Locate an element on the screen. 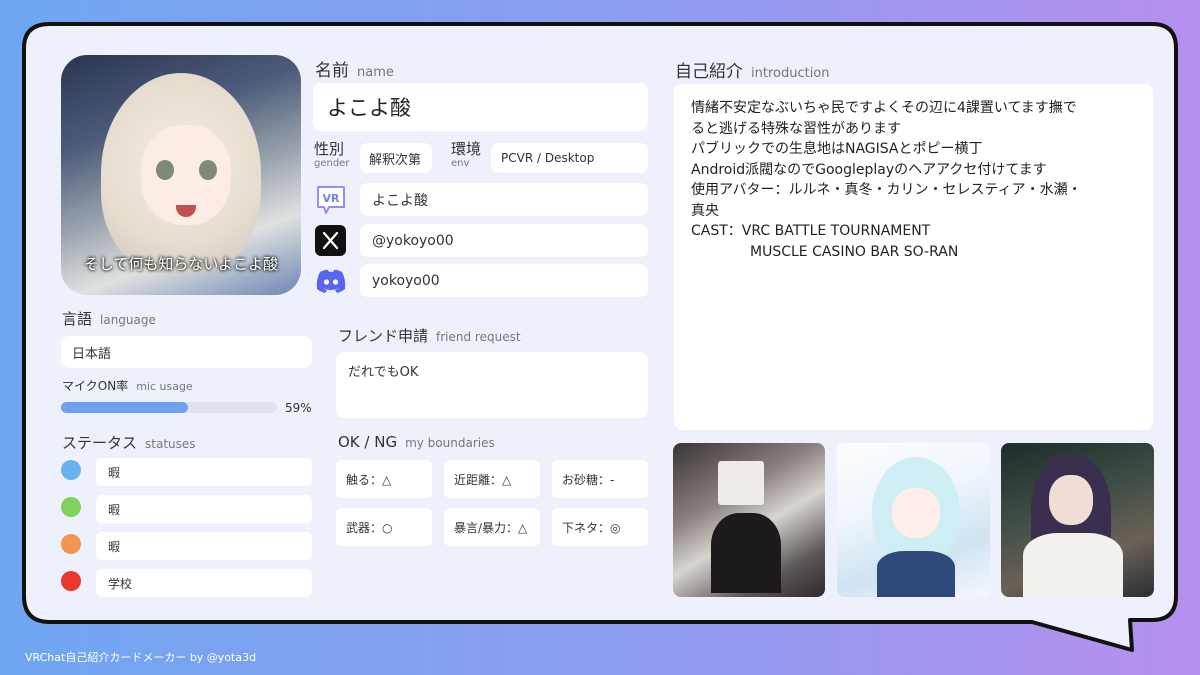 This screenshot has height=675, width=1200. discord-icon is located at coordinates (331, 281).